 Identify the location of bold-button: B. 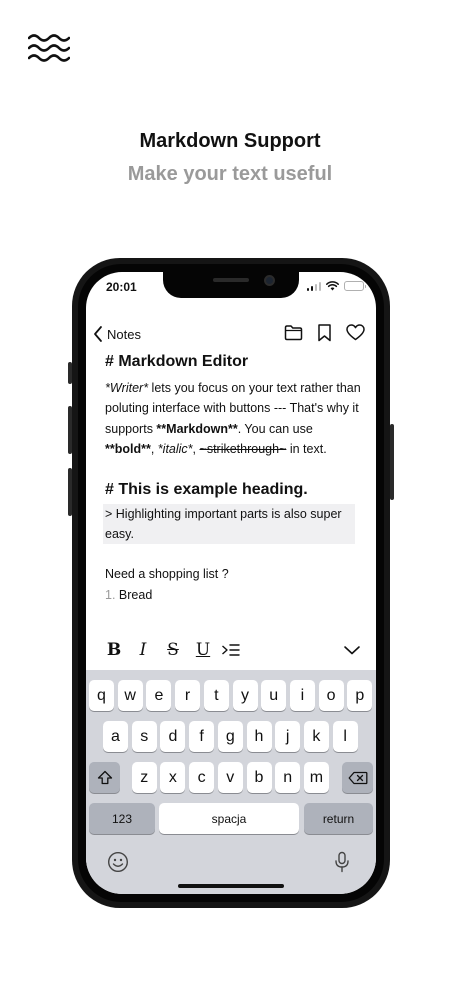
(114, 650).